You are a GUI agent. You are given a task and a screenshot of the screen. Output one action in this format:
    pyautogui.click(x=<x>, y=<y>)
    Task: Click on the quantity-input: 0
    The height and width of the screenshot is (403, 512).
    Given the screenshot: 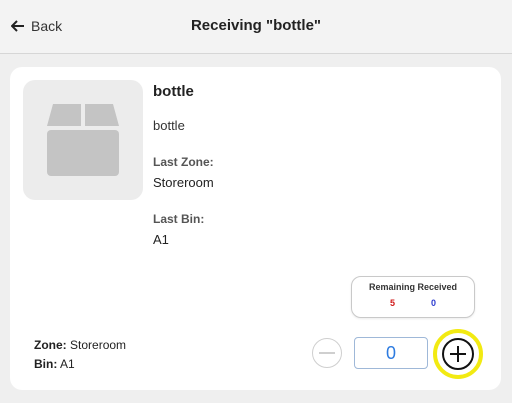 What is the action you would take?
    pyautogui.click(x=391, y=353)
    